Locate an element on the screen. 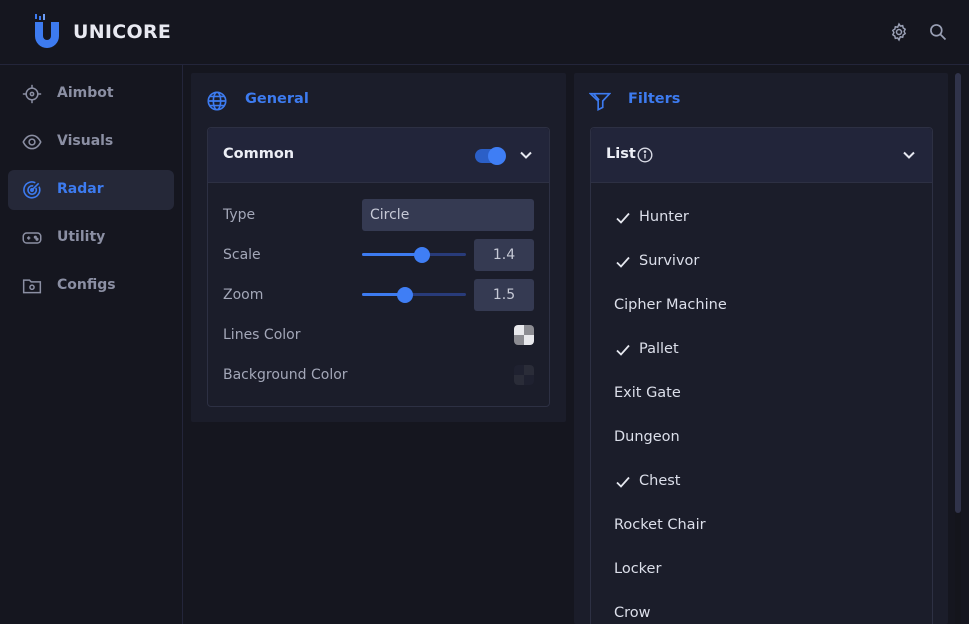 This screenshot has height=624, width=969. type-select: Circle is located at coordinates (448, 215).